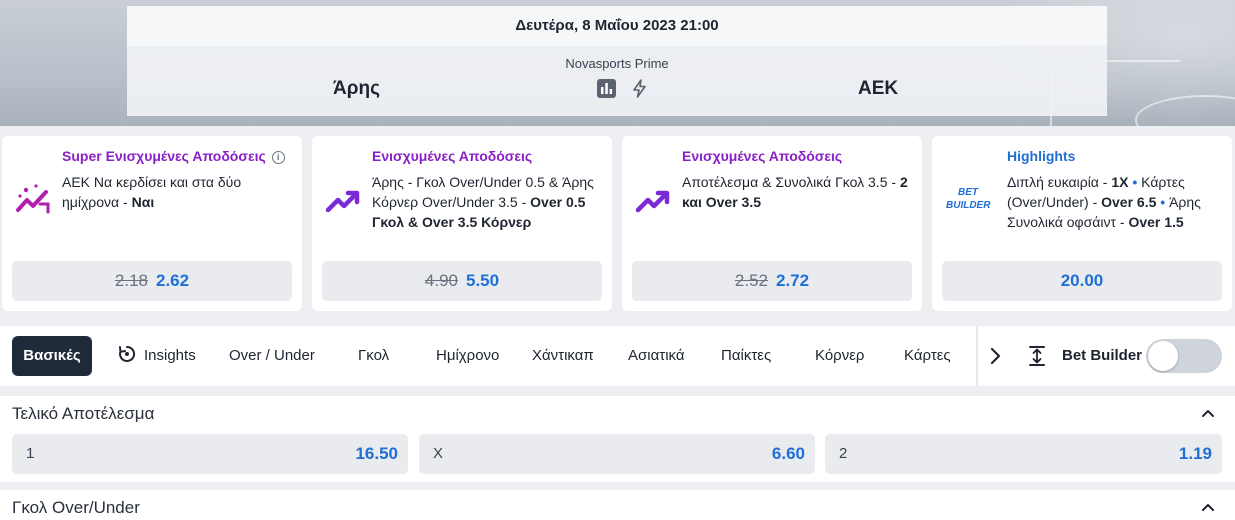  What do you see at coordinates (76, 507) in the screenshot?
I see `market-title: Γκολ Over/Under` at bounding box center [76, 507].